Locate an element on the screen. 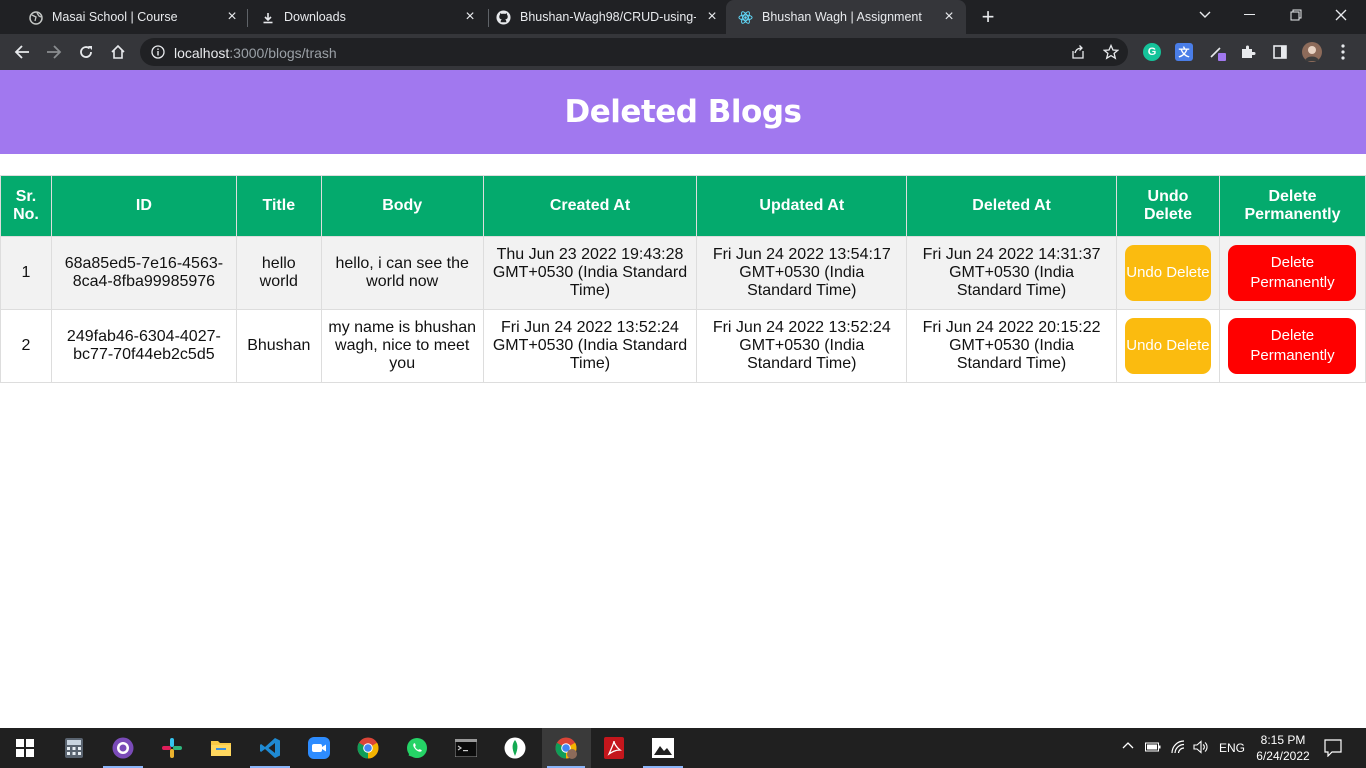 The width and height of the screenshot is (1366, 768). bookmark-star-icon is located at coordinates (1111, 51).